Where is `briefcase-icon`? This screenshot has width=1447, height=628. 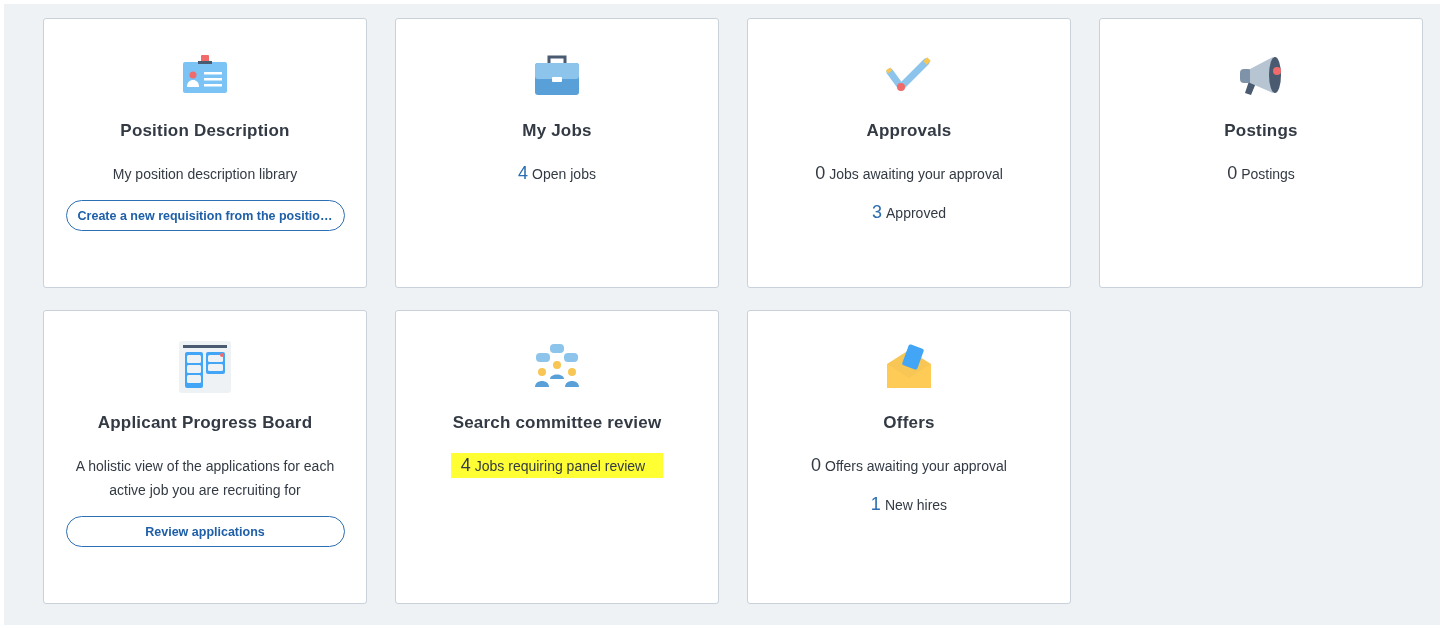
briefcase-icon is located at coordinates (557, 75).